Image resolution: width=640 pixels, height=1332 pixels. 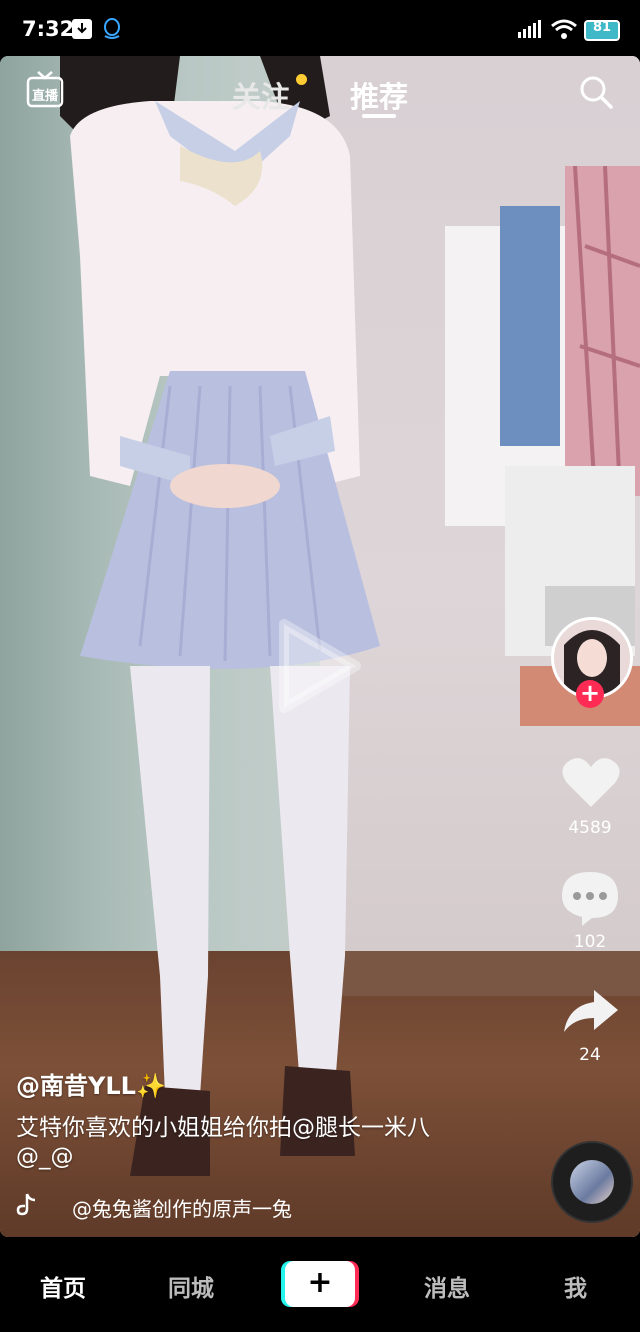 What do you see at coordinates (301, 79) in the screenshot?
I see `new-dot` at bounding box center [301, 79].